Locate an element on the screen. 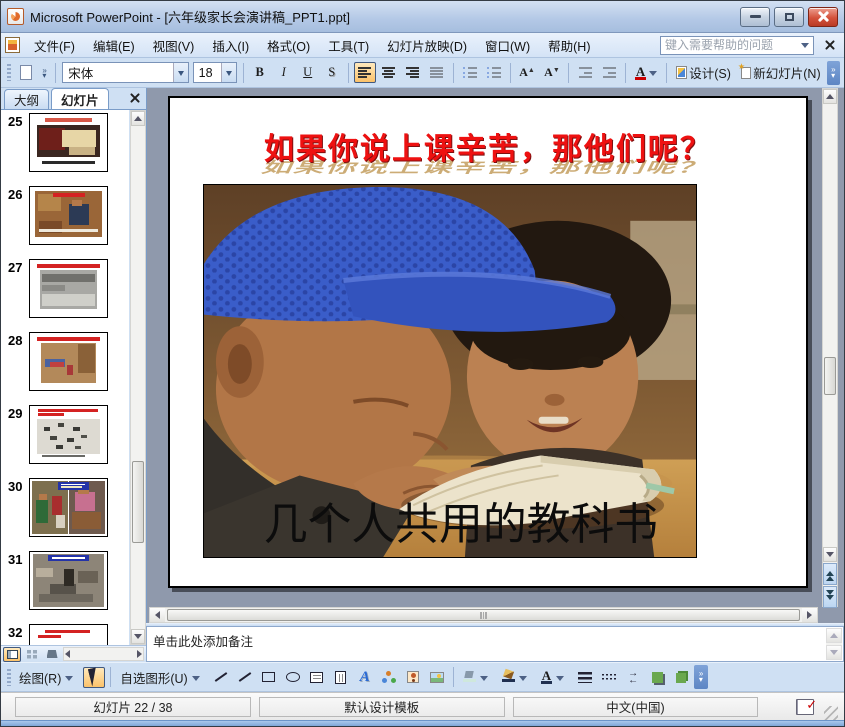  scroll-left-button is located at coordinates (157, 615).